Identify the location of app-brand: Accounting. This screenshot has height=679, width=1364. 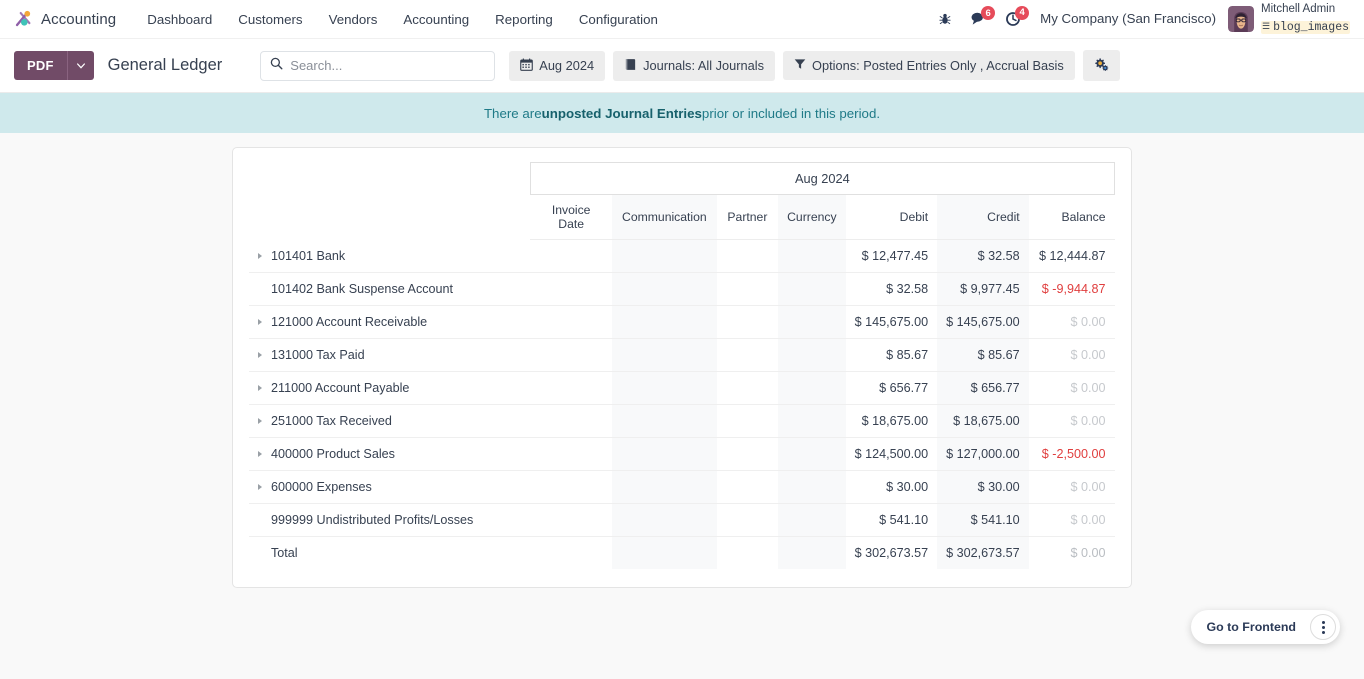
(64, 19).